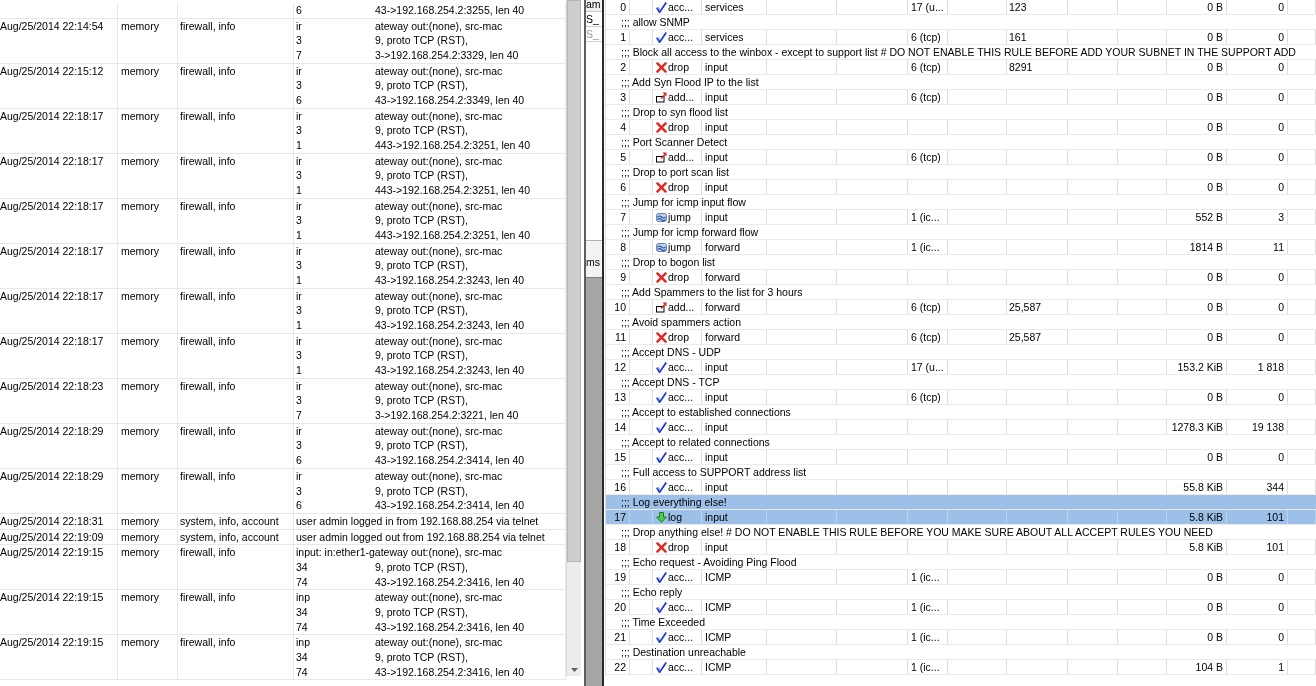 The width and height of the screenshot is (1316, 686). What do you see at coordinates (623, 277) in the screenshot?
I see `rule-number: 9` at bounding box center [623, 277].